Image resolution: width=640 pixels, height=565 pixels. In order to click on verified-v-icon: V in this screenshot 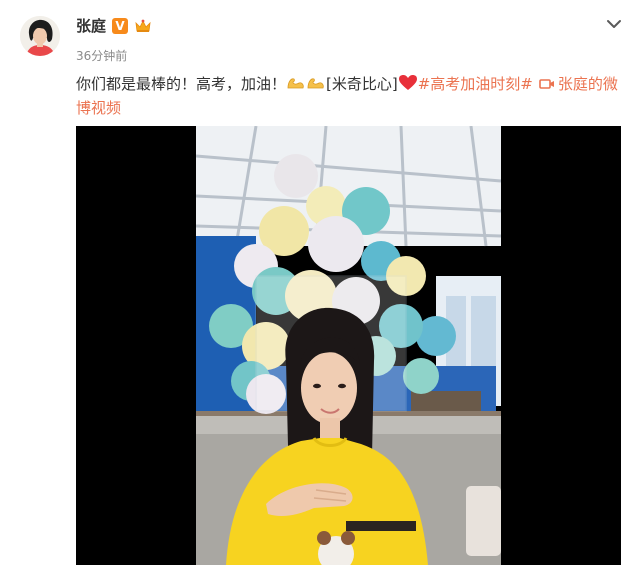, I will do `click(120, 26)`.